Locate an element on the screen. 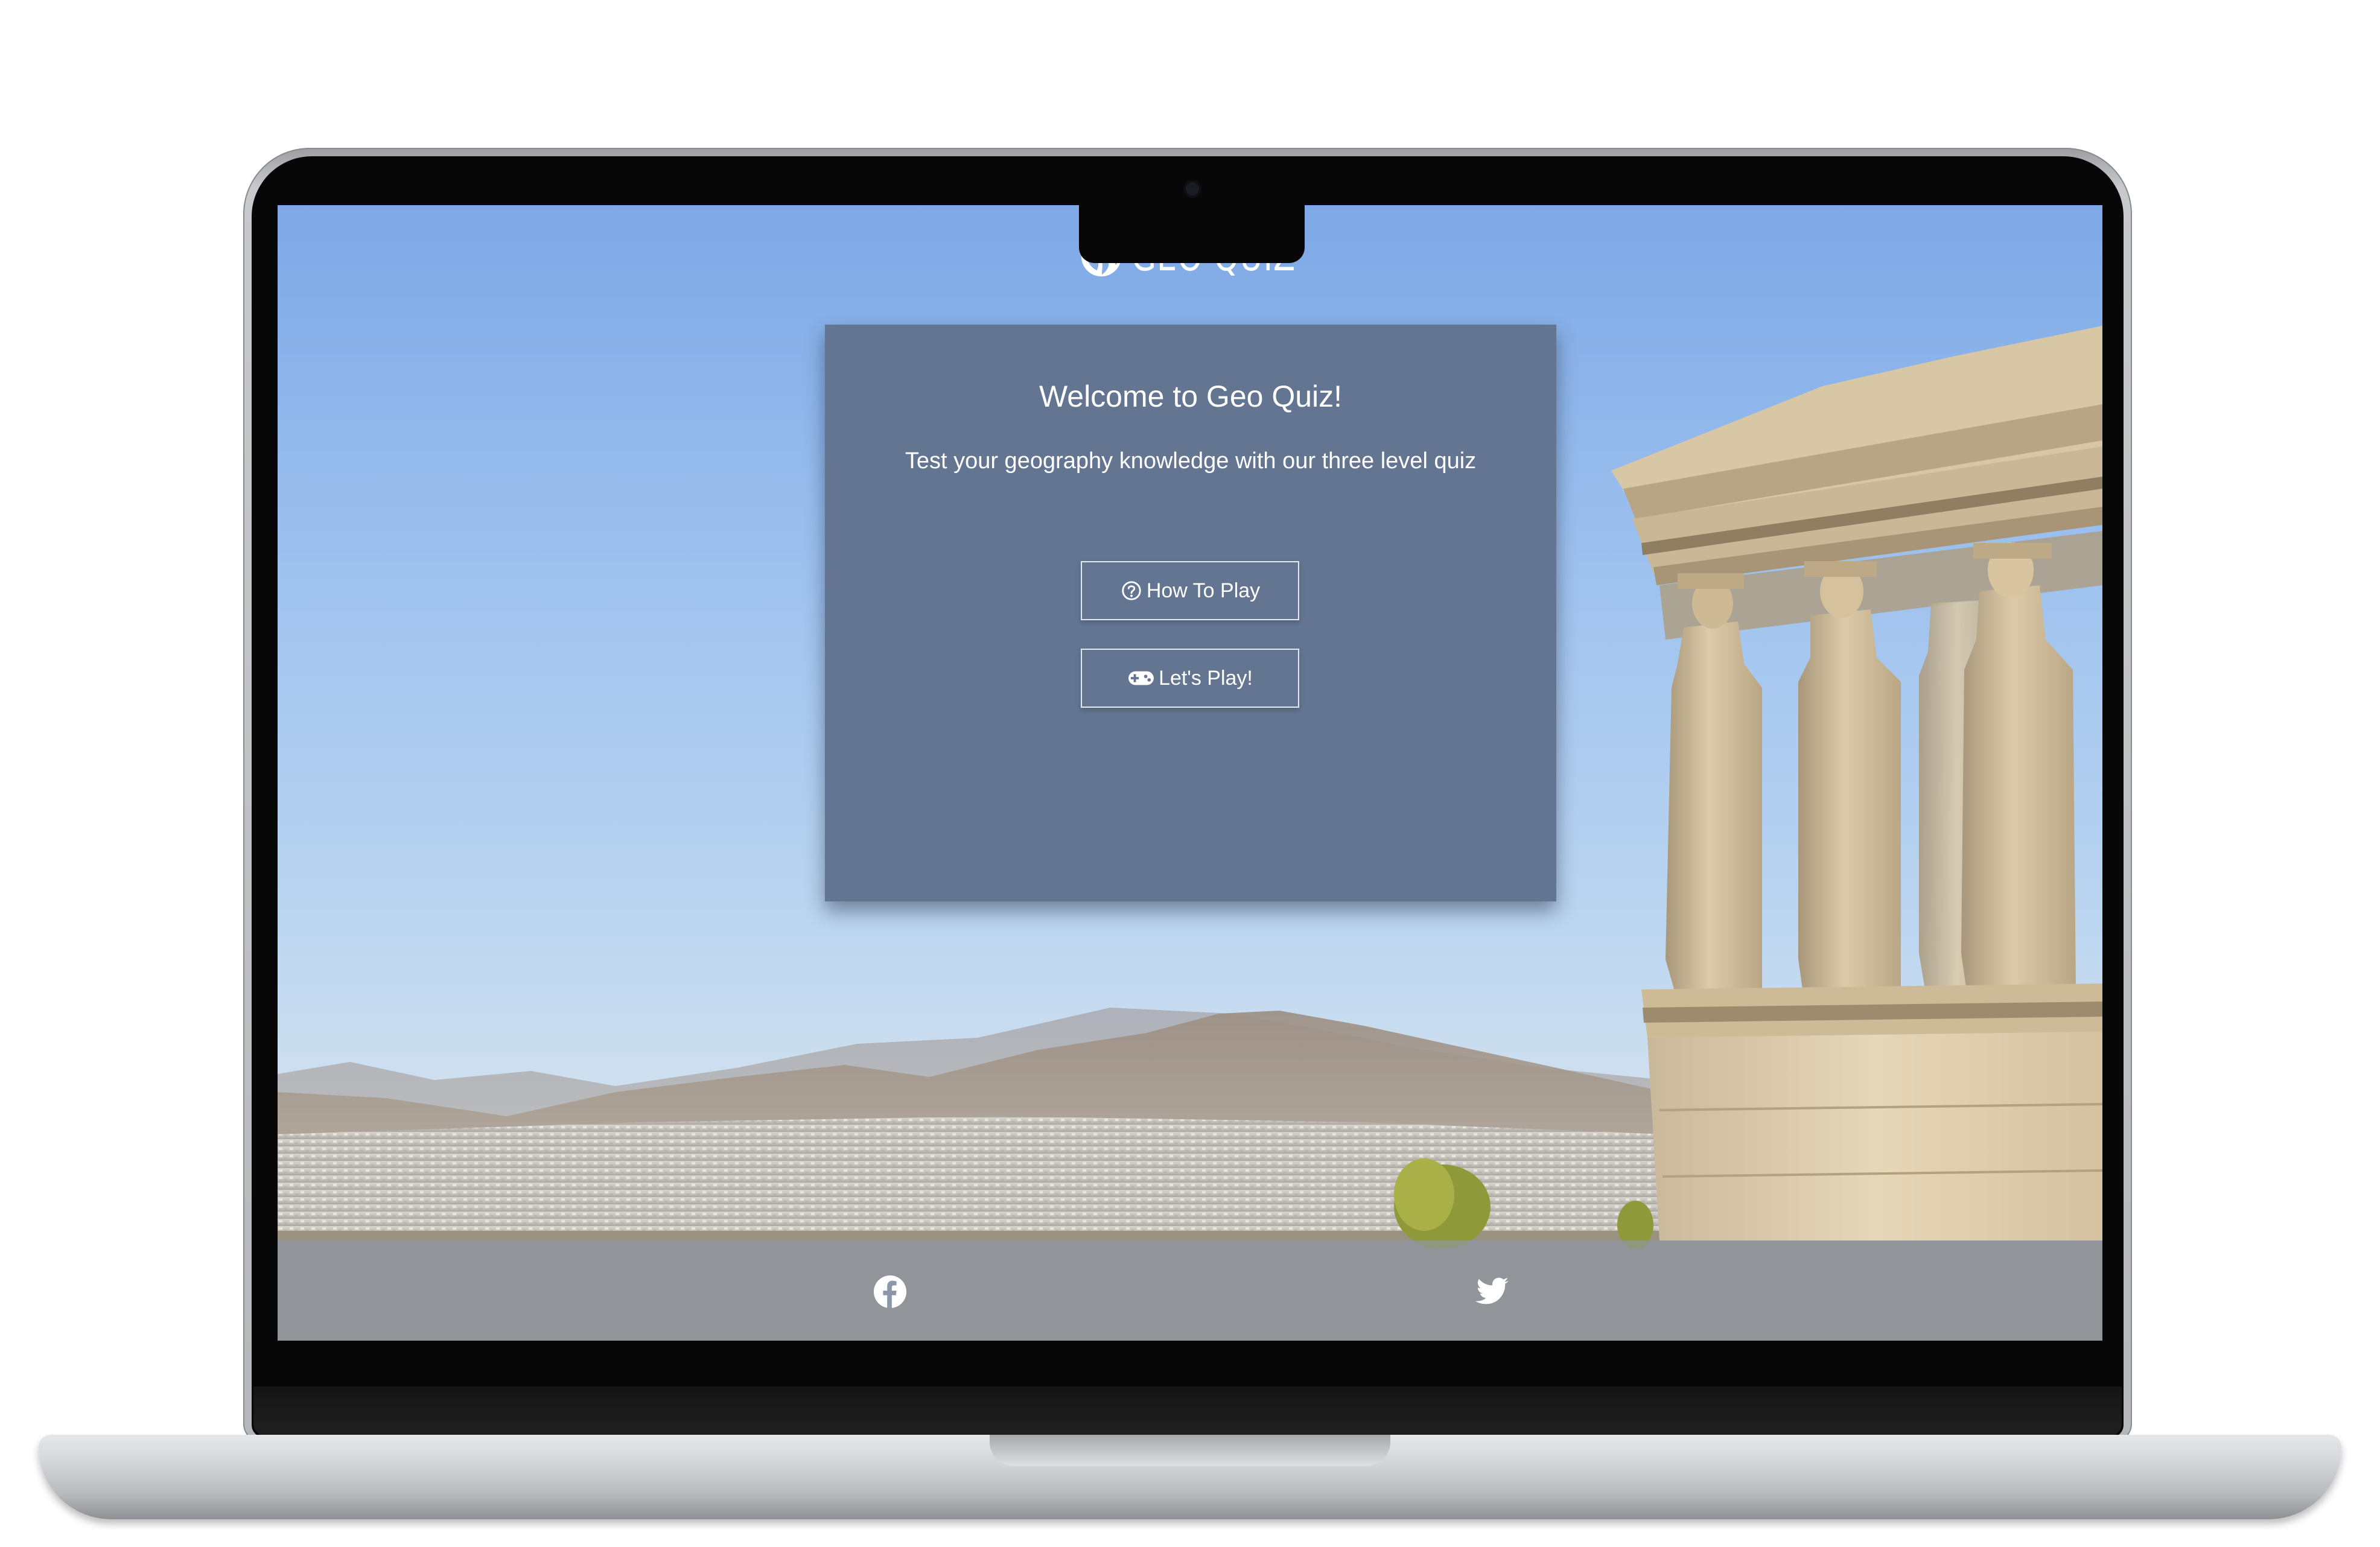  webcam is located at coordinates (1192, 189).